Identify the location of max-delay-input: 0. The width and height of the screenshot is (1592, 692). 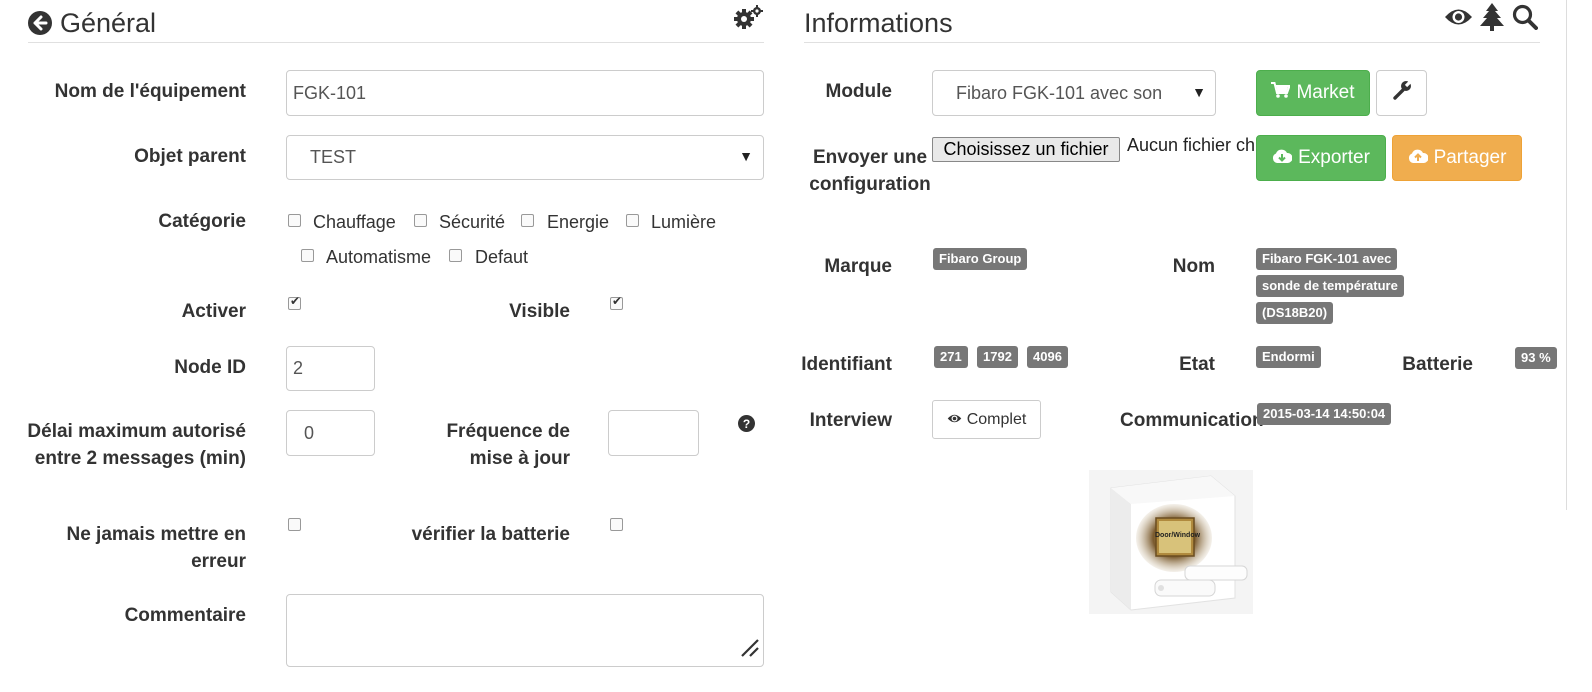
(330, 433).